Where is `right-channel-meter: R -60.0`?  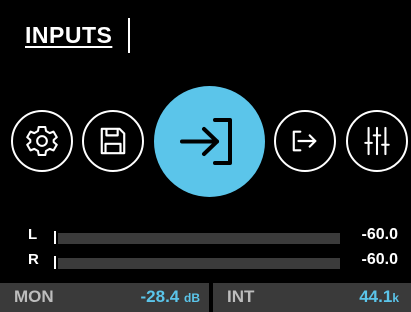
right-channel-meter: R -60.0 is located at coordinates (205, 262).